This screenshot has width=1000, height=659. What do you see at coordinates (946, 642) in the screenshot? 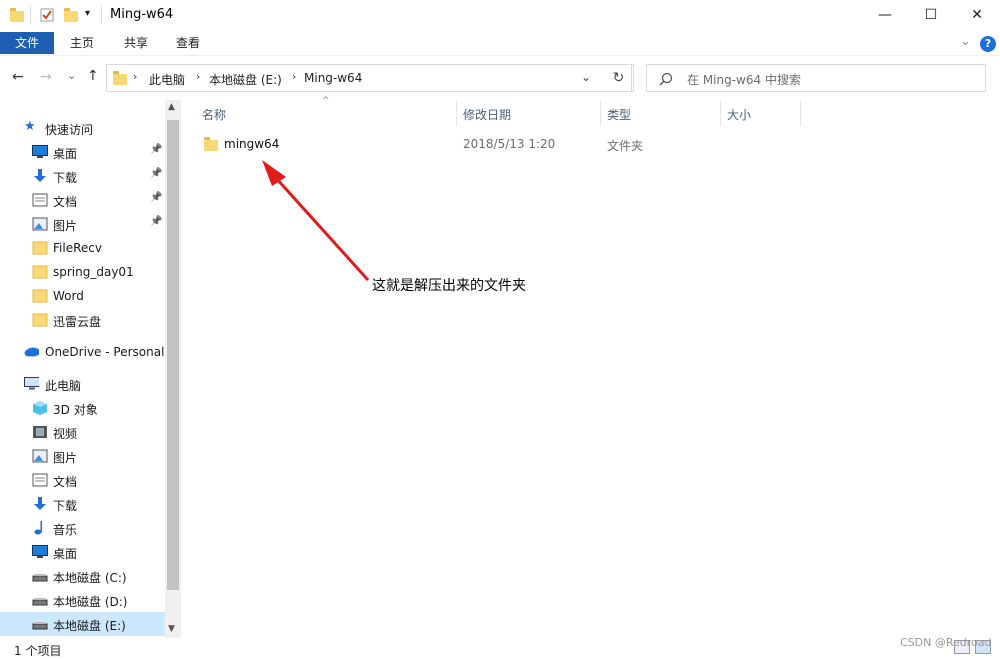
I see `watermark: CSDN @Redroad` at bounding box center [946, 642].